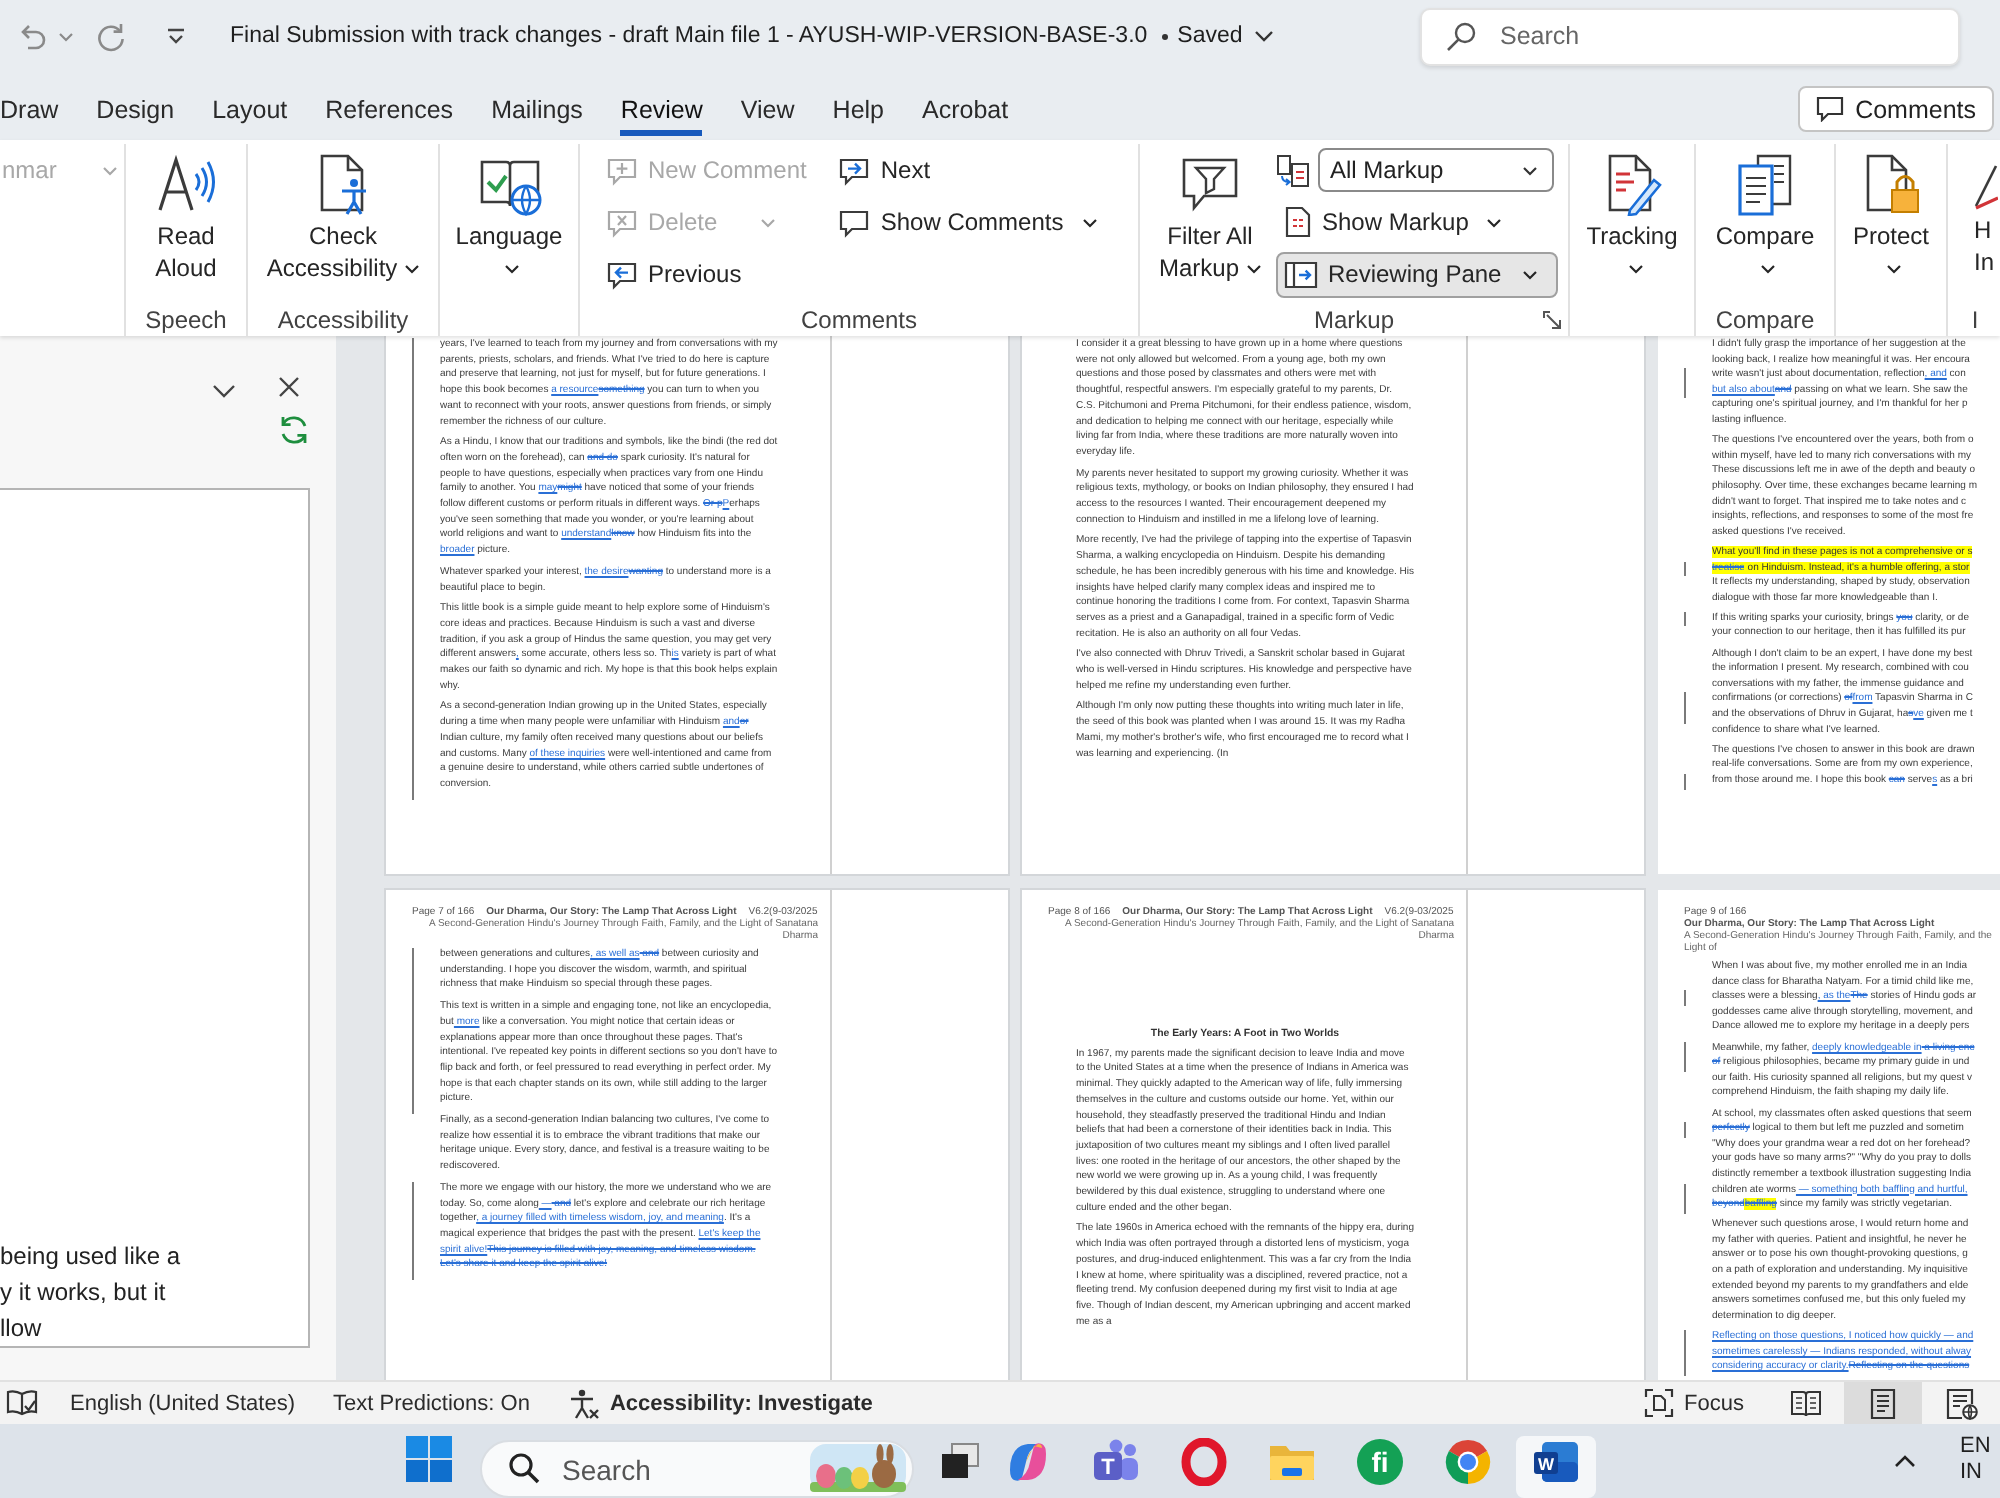  I want to click on ribbon-button: Filter All Markup, so click(1210, 215).